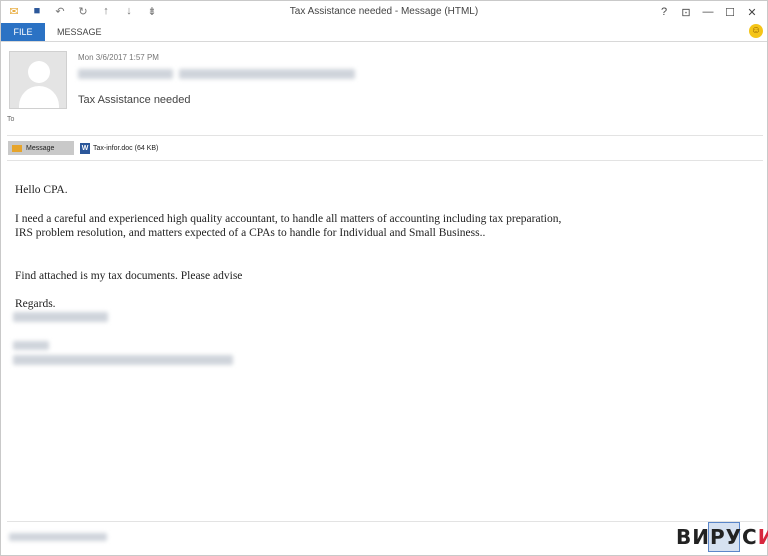 Image resolution: width=768 pixels, height=556 pixels. Describe the element at coordinates (664, 12) in the screenshot. I see `help-button: ?` at that location.